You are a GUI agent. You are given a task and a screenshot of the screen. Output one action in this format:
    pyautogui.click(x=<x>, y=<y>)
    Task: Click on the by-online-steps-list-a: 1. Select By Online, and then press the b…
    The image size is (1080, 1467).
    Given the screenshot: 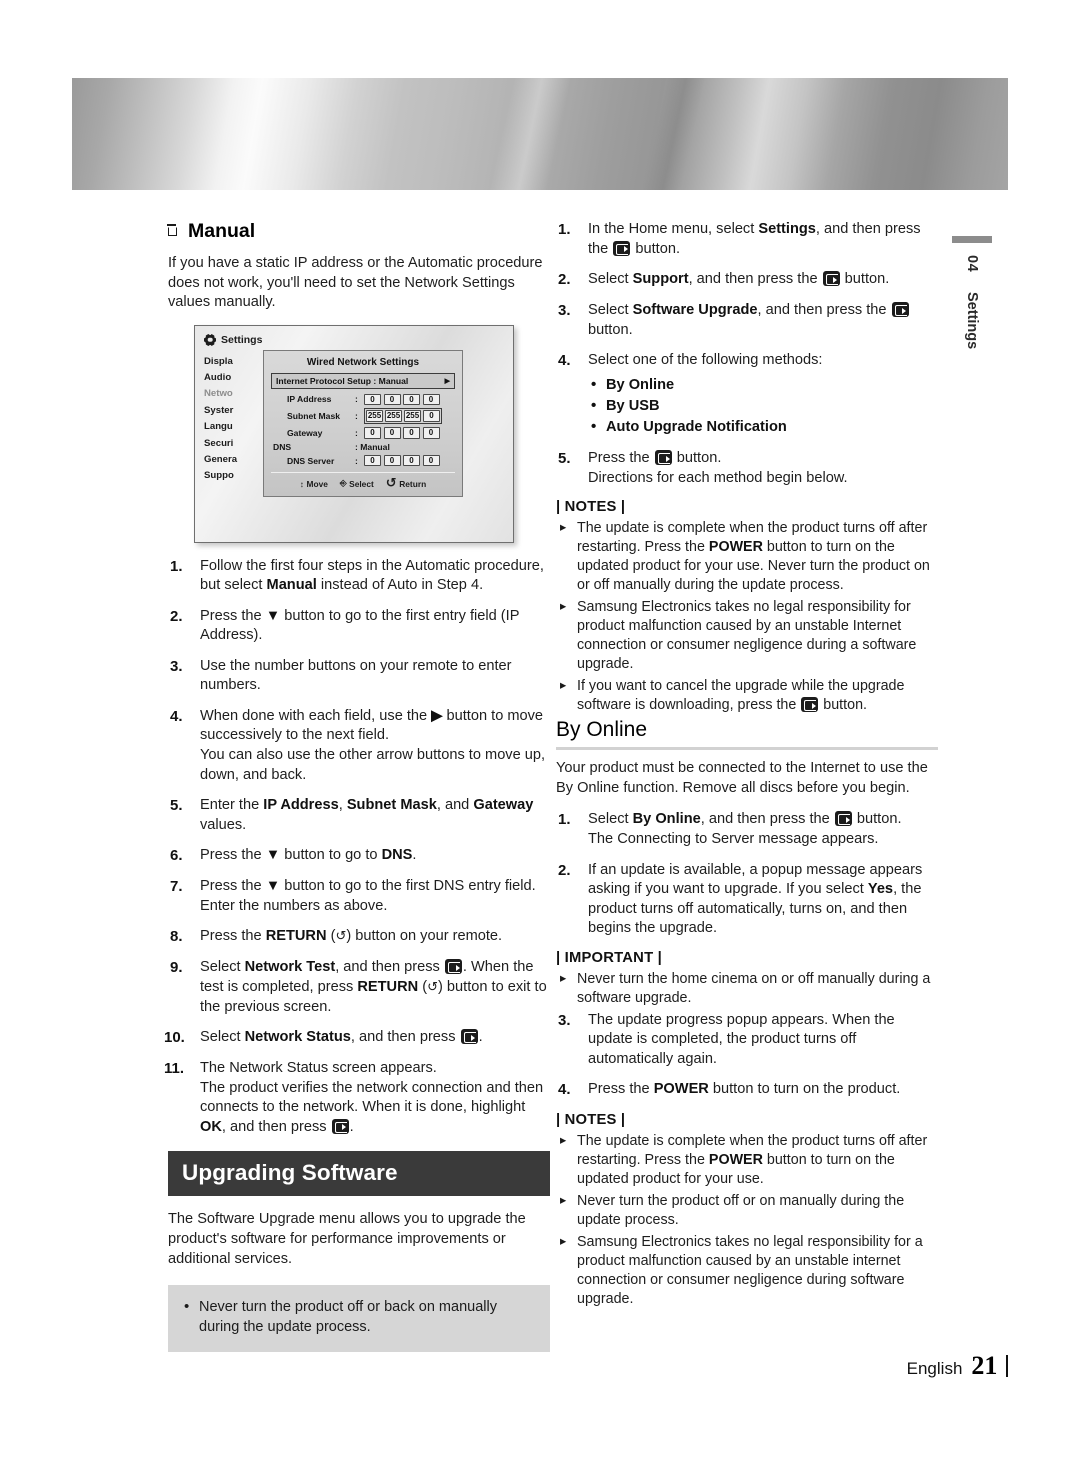 What is the action you would take?
    pyautogui.click(x=747, y=874)
    